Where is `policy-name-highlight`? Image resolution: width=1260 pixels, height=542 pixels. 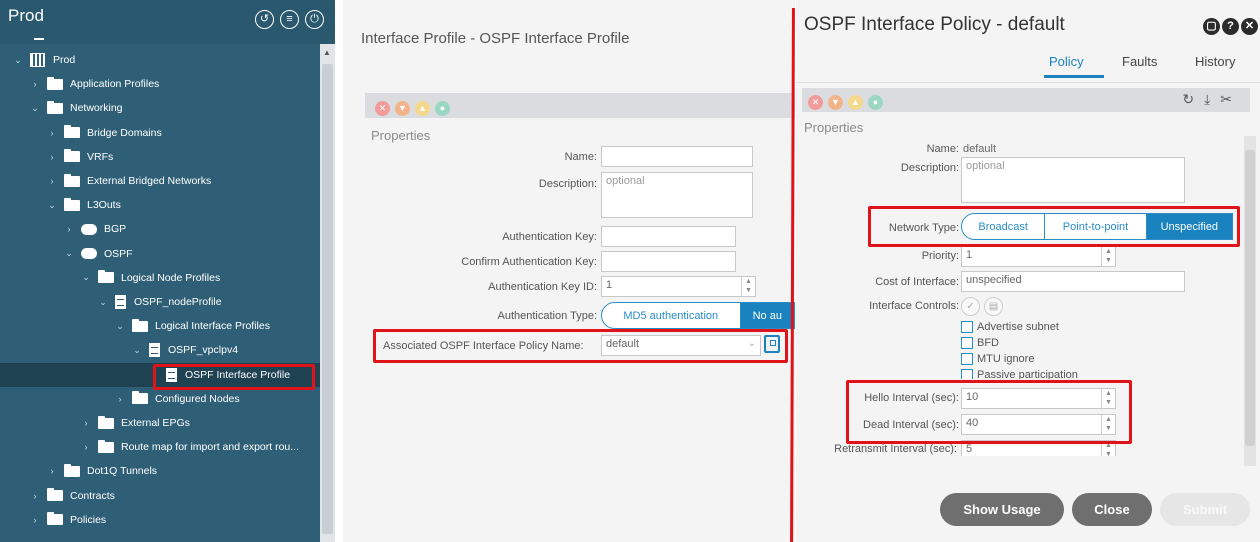 policy-name-highlight is located at coordinates (580, 346).